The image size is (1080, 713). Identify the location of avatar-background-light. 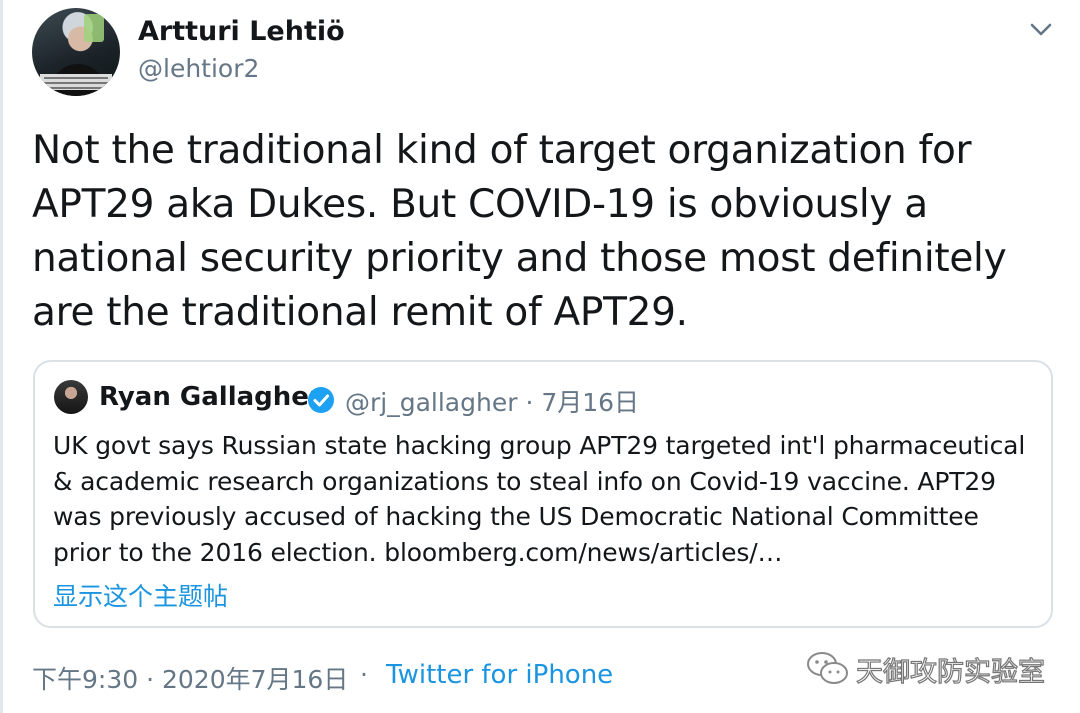
(94, 28).